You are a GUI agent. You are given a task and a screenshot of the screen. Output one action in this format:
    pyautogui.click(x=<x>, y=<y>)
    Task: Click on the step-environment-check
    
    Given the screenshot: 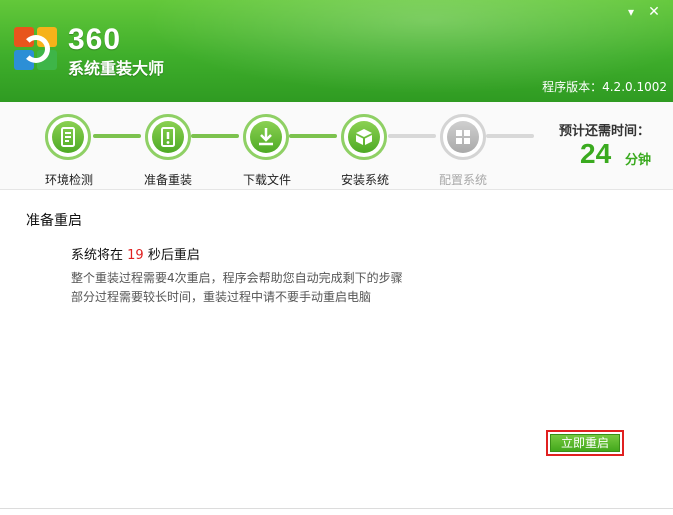 What is the action you would take?
    pyautogui.click(x=68, y=137)
    